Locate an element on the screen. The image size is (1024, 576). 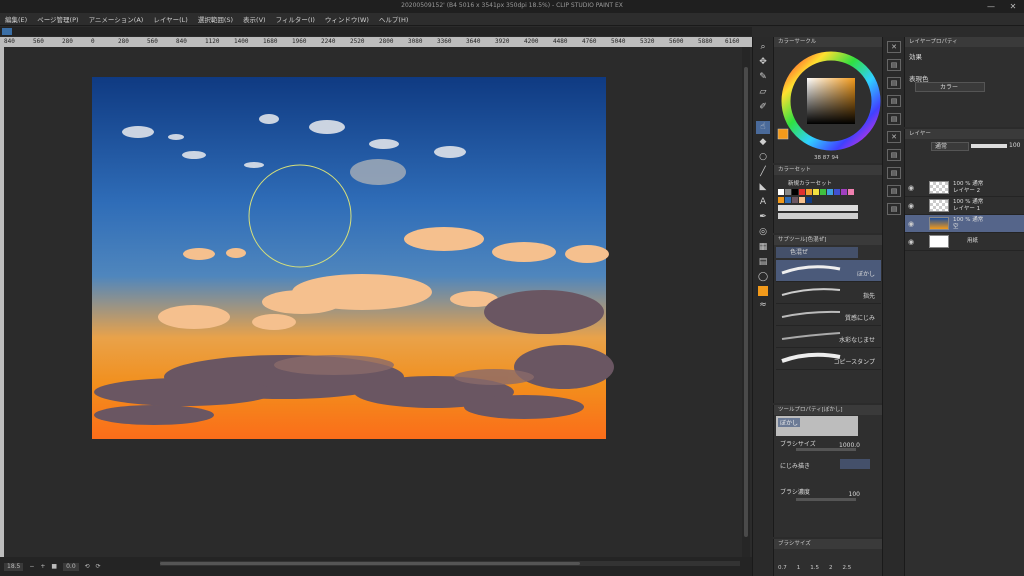
ruler-tick: 4480 is located at coordinates (560, 41).